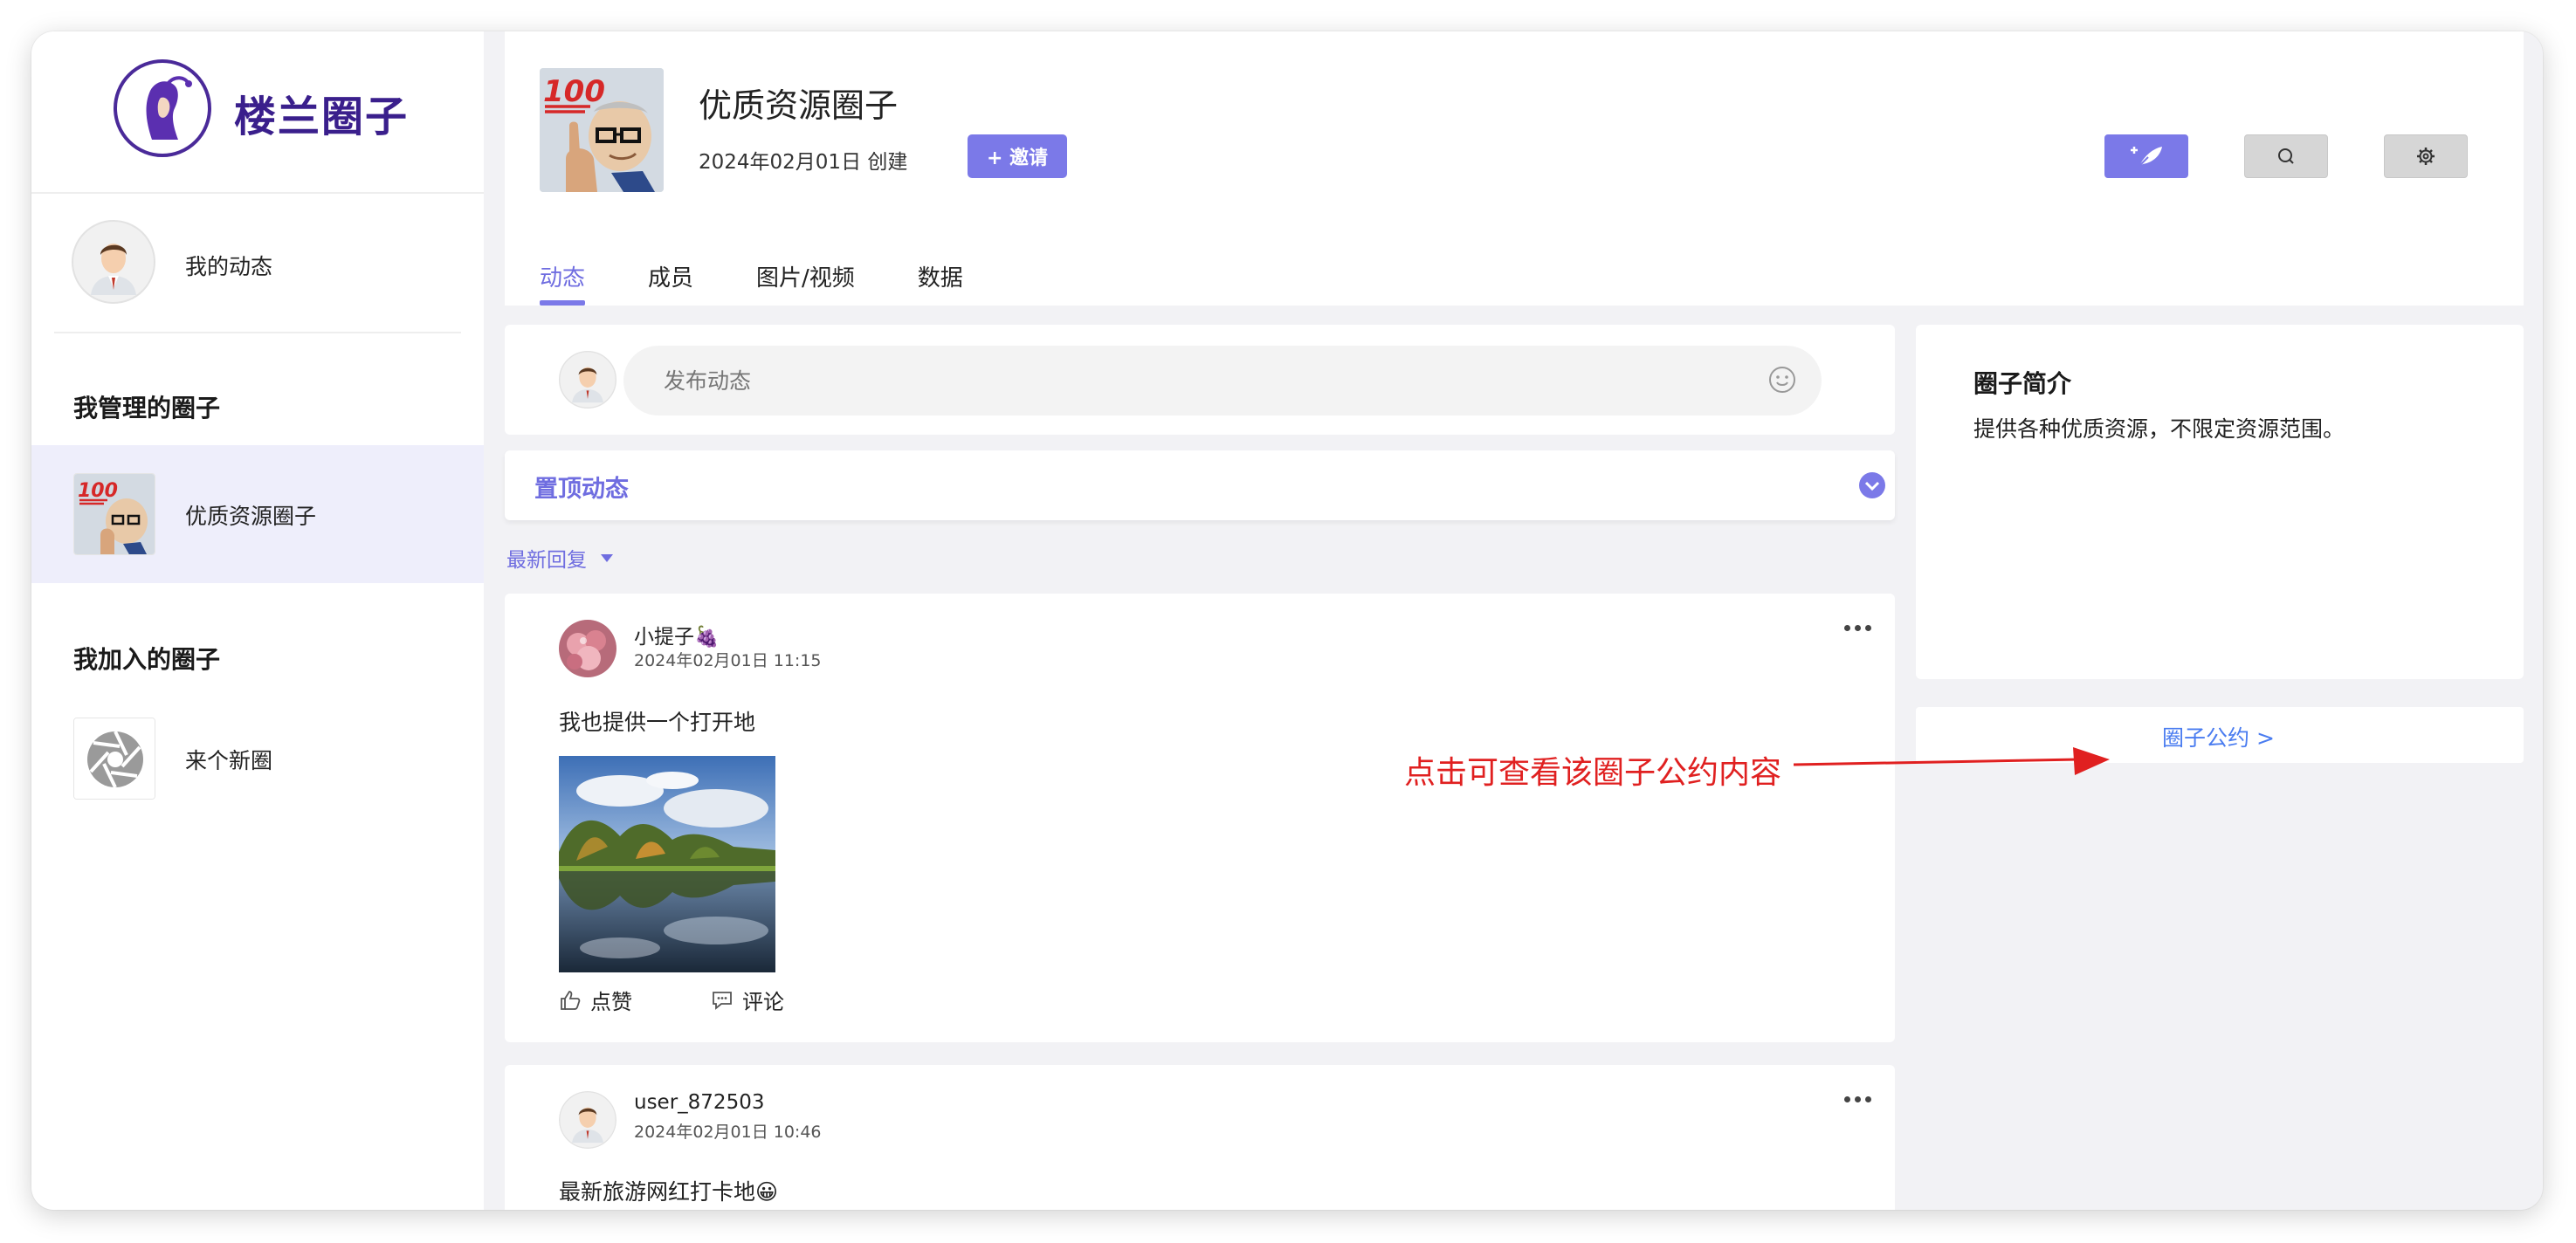 This screenshot has width=2576, height=1243. Describe the element at coordinates (602, 130) in the screenshot. I see `circle-cover-image: 100` at that location.